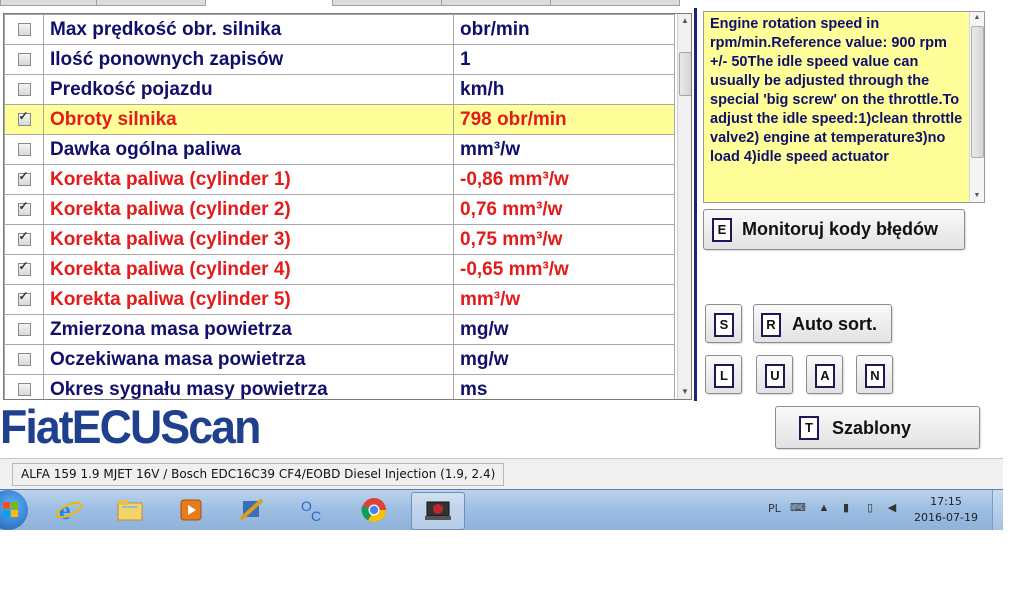 The image size is (1024, 600). I want to click on network-icon: ▯, so click(870, 508).